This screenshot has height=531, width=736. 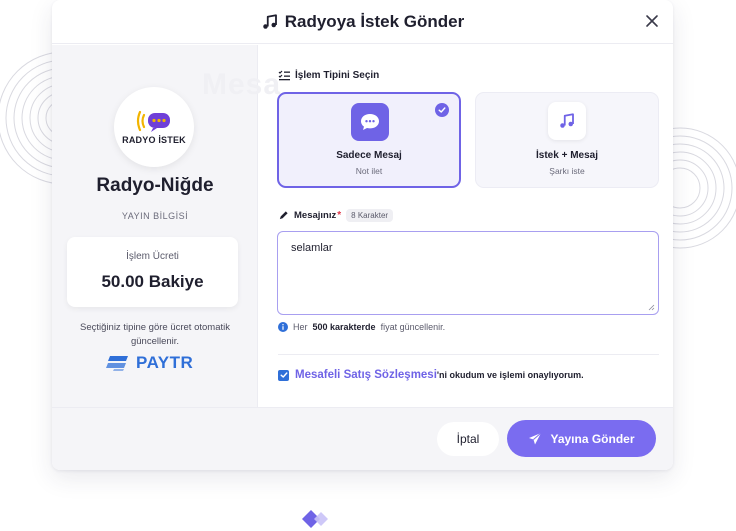 What do you see at coordinates (366, 375) in the screenshot?
I see `agreement-link: Mesafeli Satış Sözleşmesi` at bounding box center [366, 375].